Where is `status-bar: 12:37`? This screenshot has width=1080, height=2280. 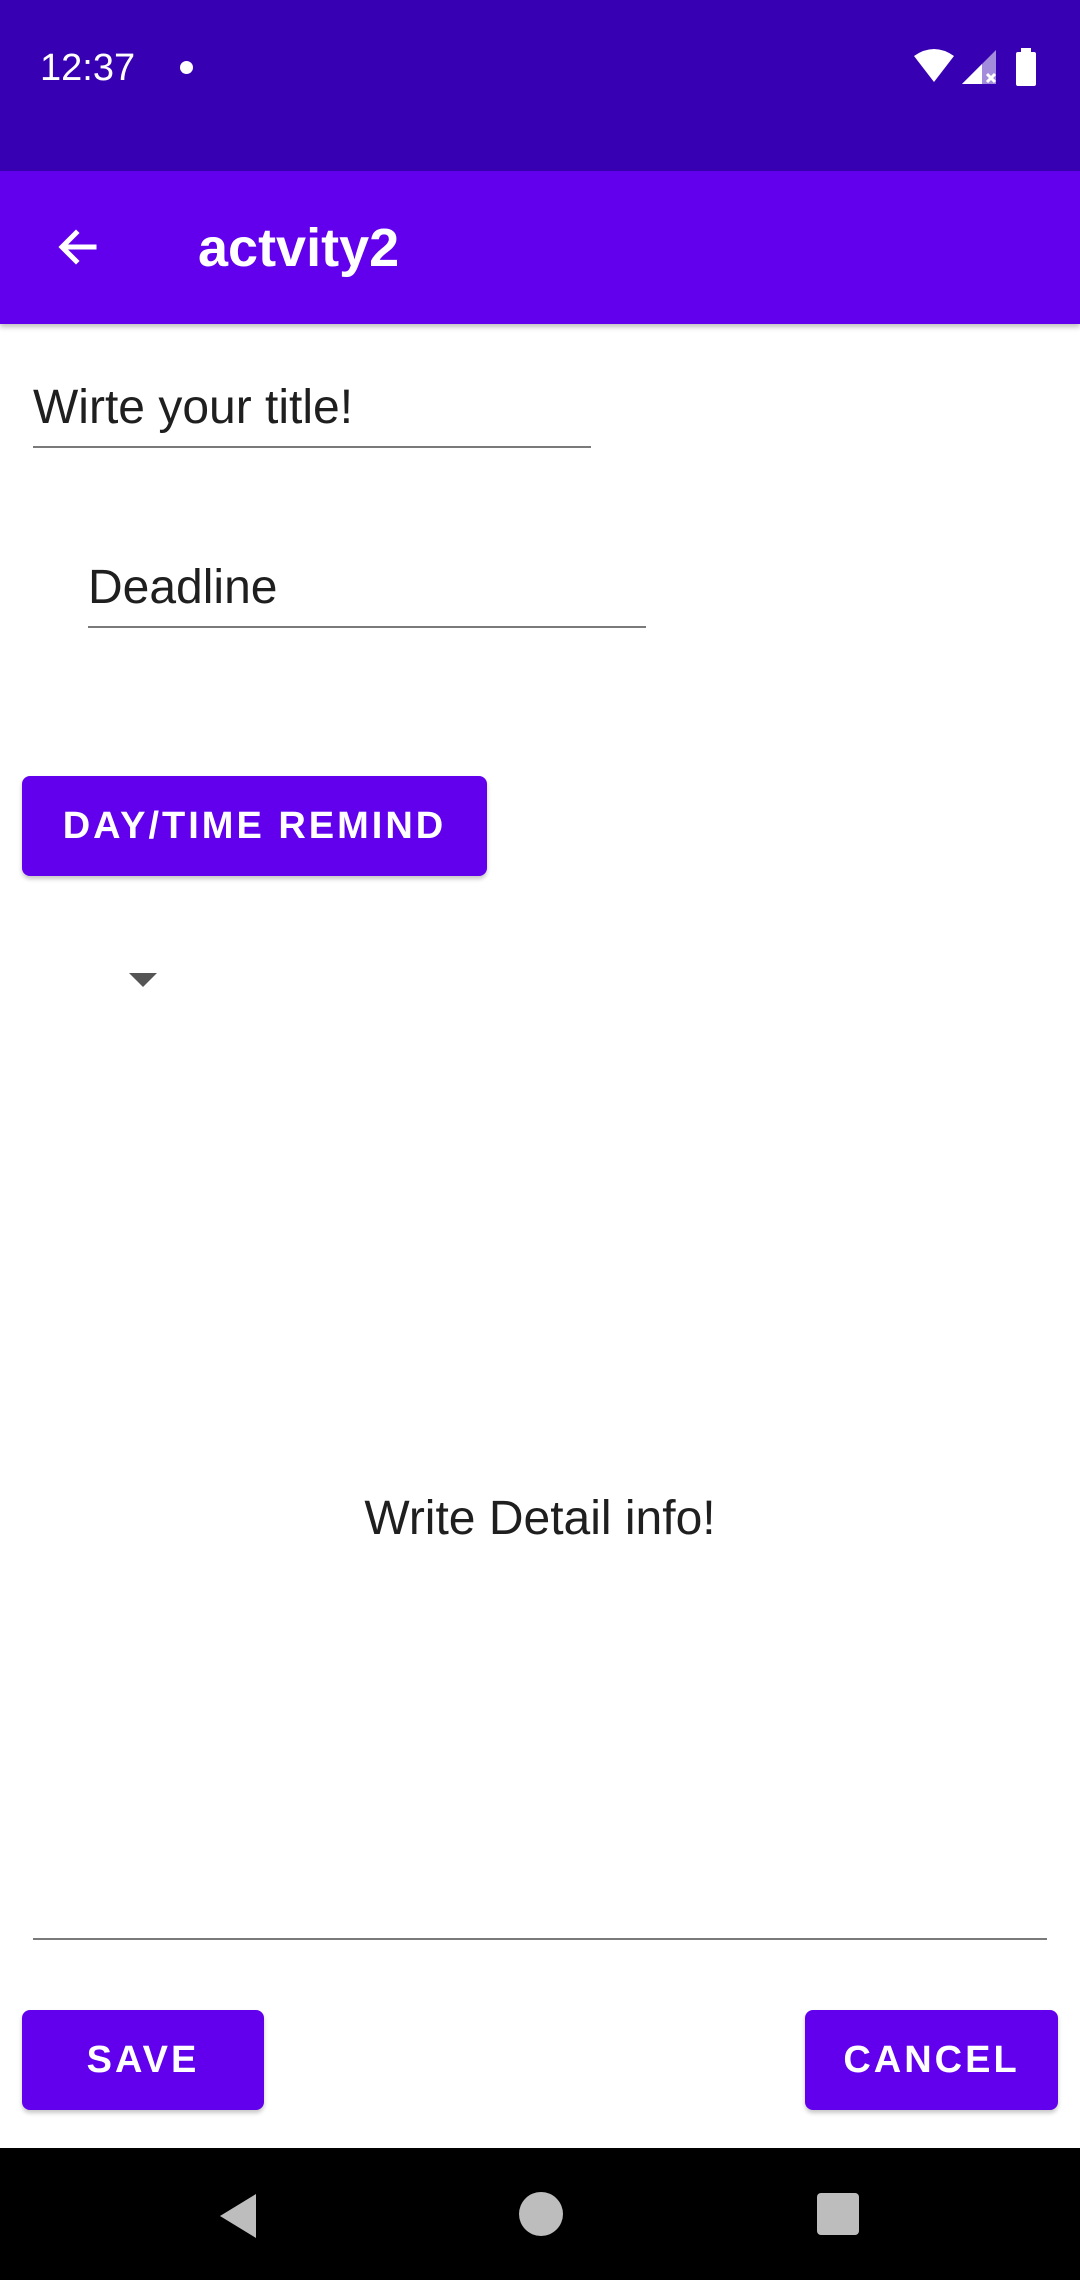
status-bar: 12:37 is located at coordinates (540, 85).